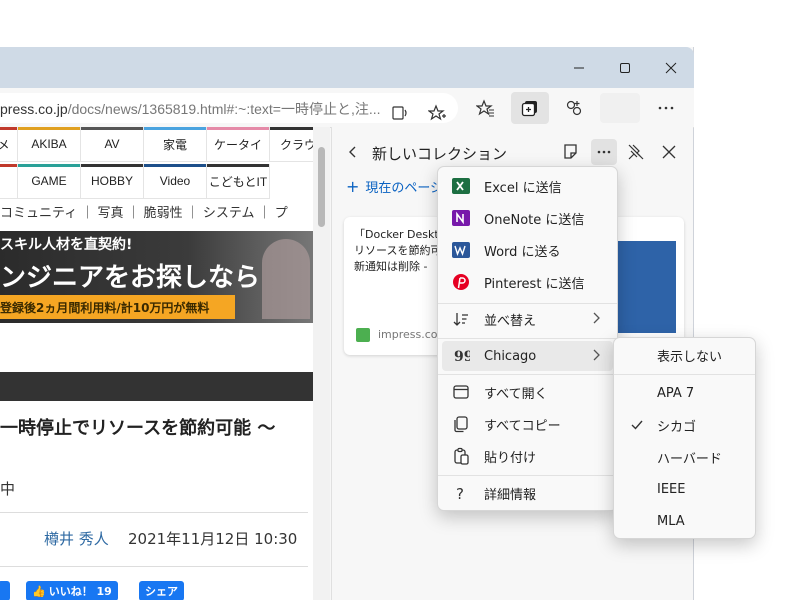 Image resolution: width=800 pixels, height=600 pixels. I want to click on unpin-panel-button, so click(636, 154).